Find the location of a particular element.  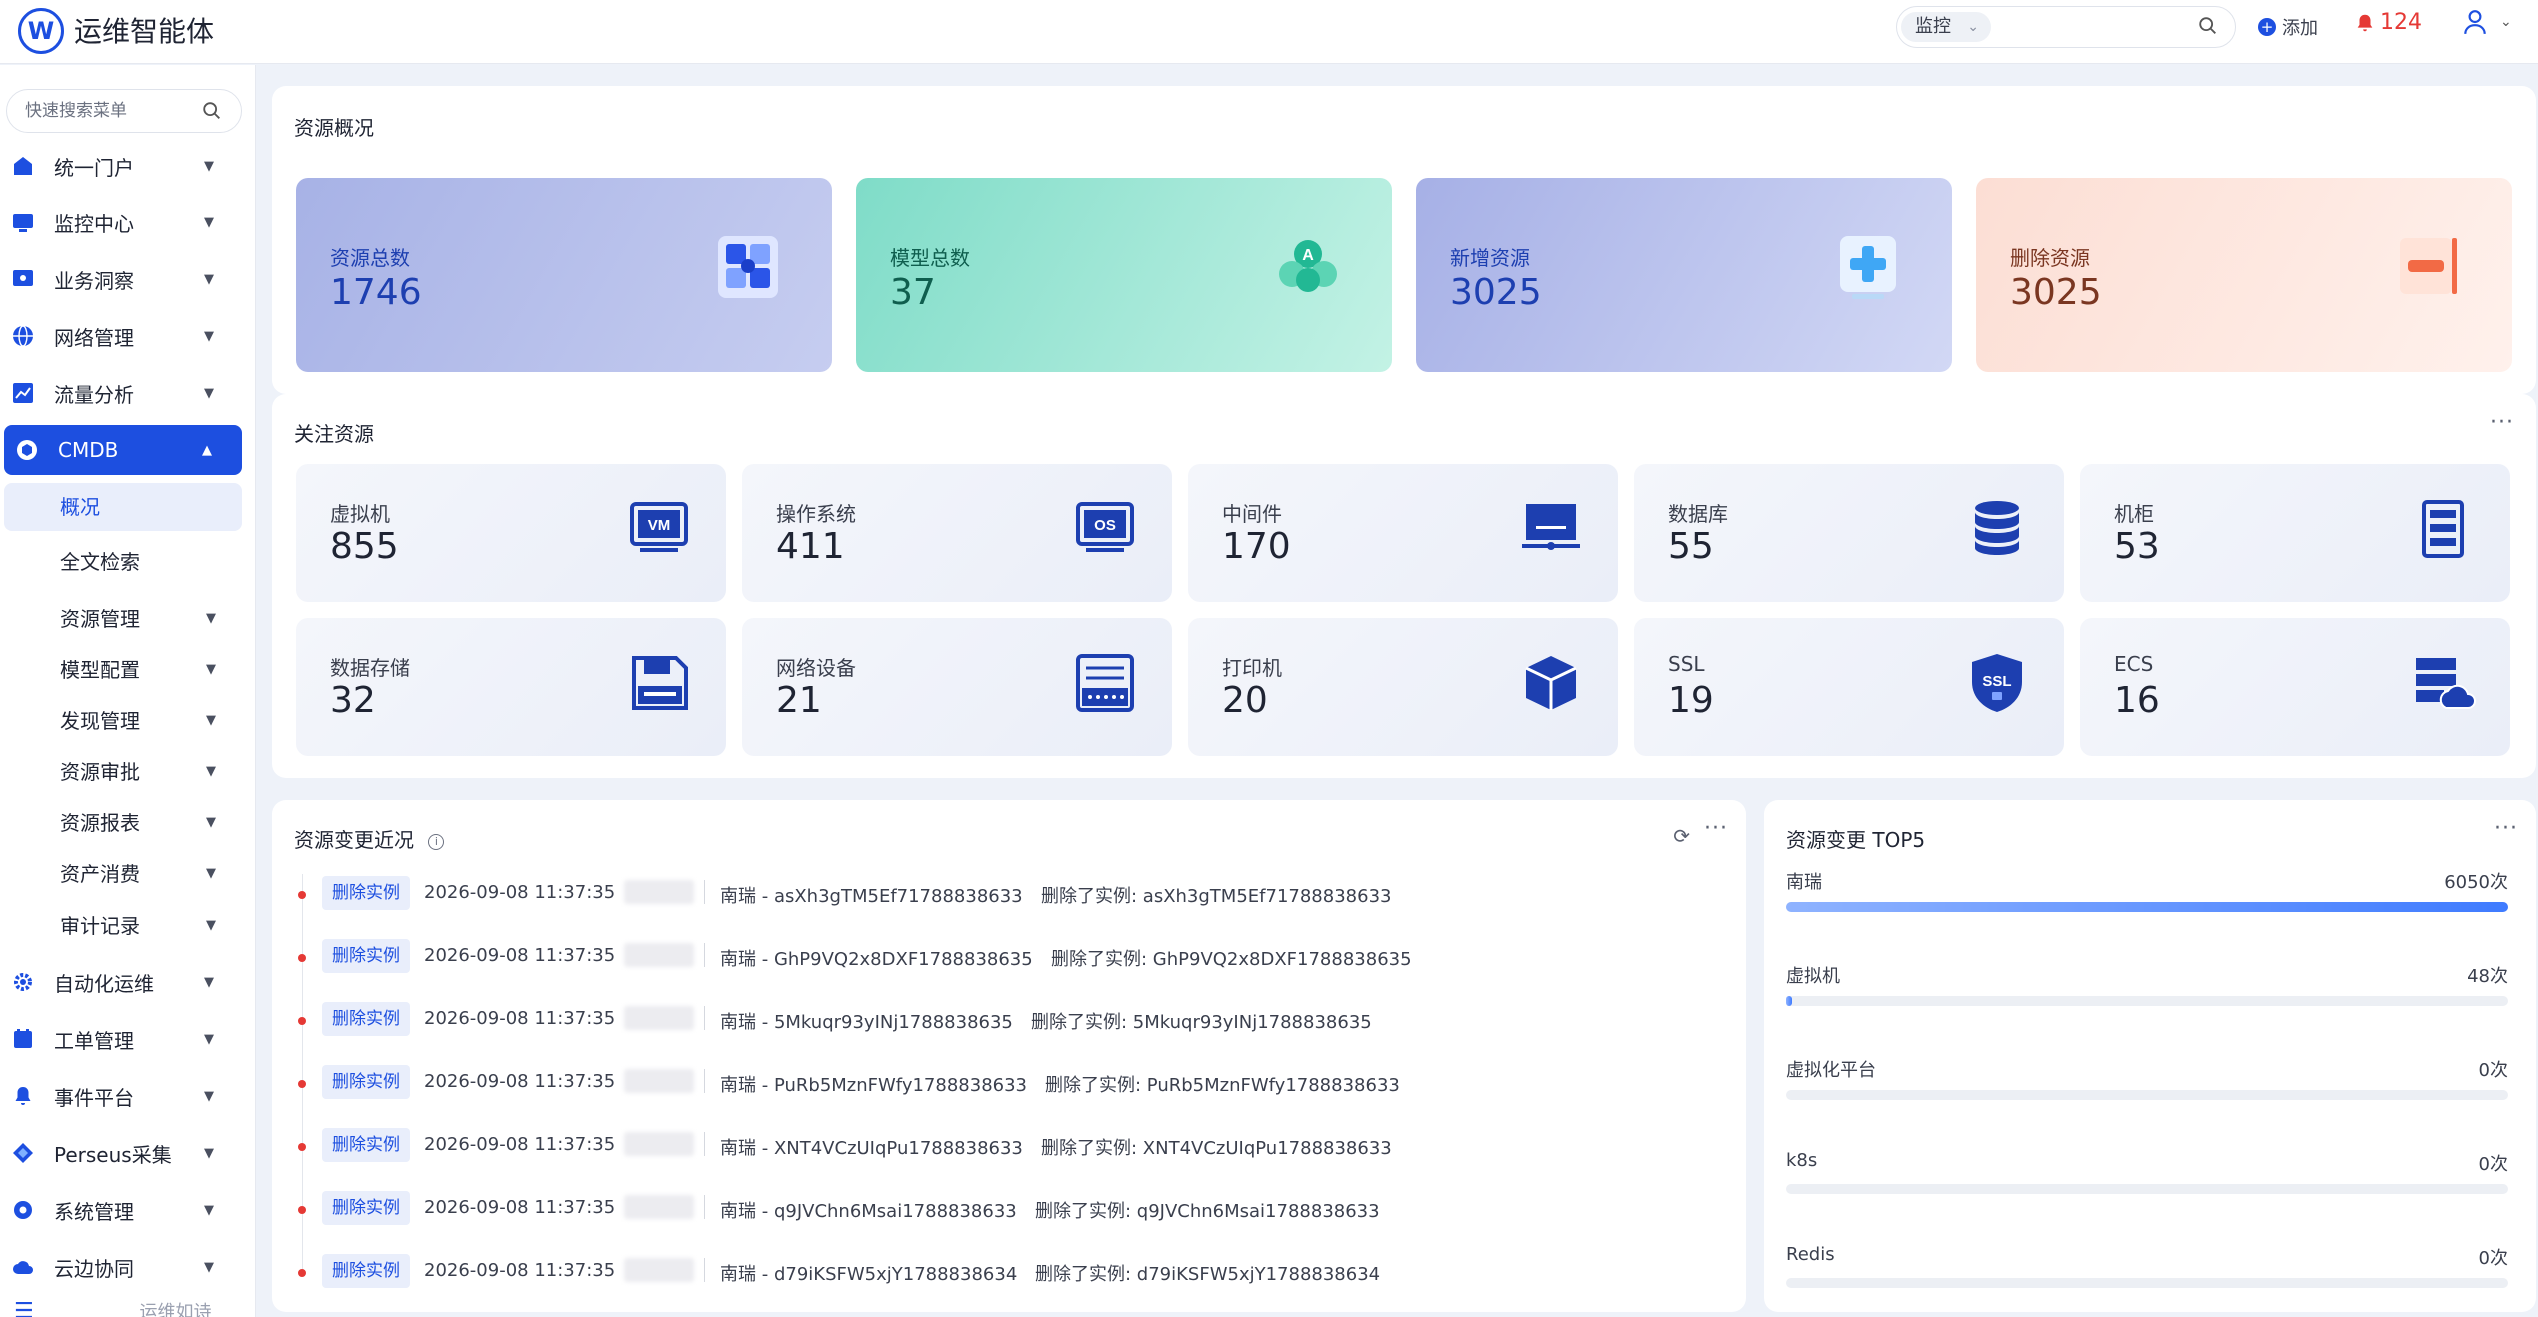

overview-card-deleted: 删除资源 3025 is located at coordinates (2244, 275).